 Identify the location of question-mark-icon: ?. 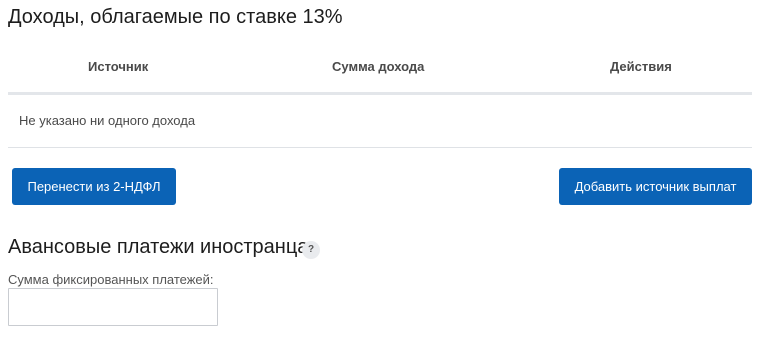
(311, 250).